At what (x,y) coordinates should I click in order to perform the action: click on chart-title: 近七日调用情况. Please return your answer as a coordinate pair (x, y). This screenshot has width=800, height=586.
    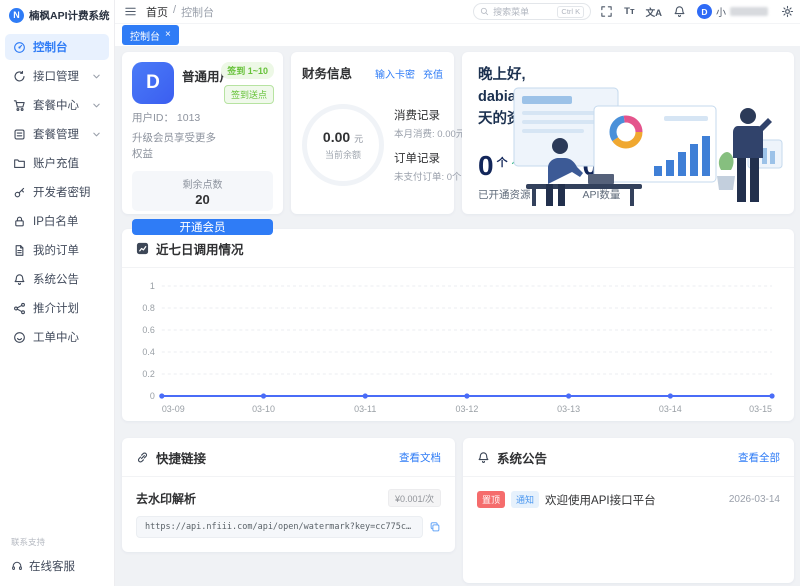
    Looking at the image, I should click on (200, 250).